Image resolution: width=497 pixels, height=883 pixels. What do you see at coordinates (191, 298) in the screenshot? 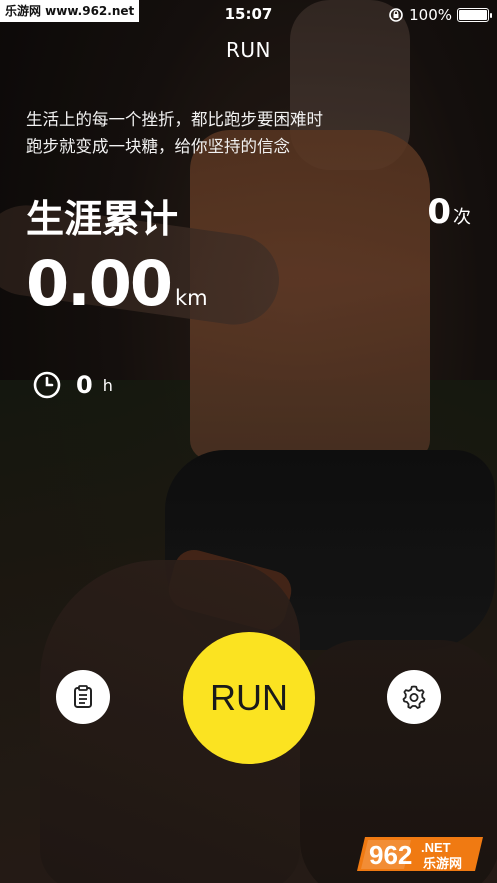
I see `distance-unit: km` at bounding box center [191, 298].